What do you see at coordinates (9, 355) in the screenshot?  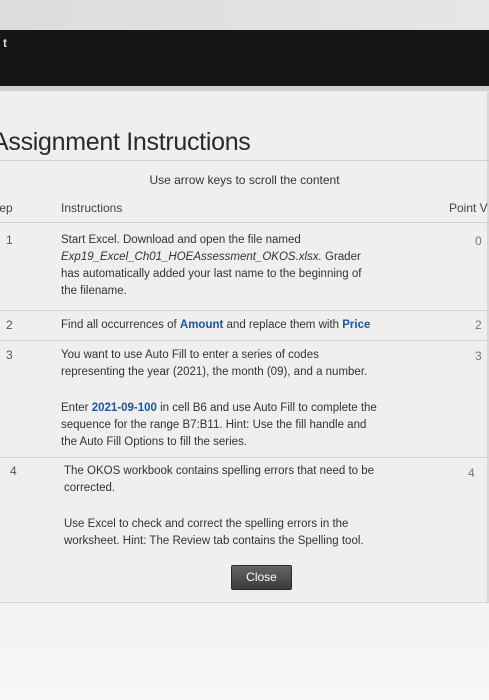 I see `step-number: 3` at bounding box center [9, 355].